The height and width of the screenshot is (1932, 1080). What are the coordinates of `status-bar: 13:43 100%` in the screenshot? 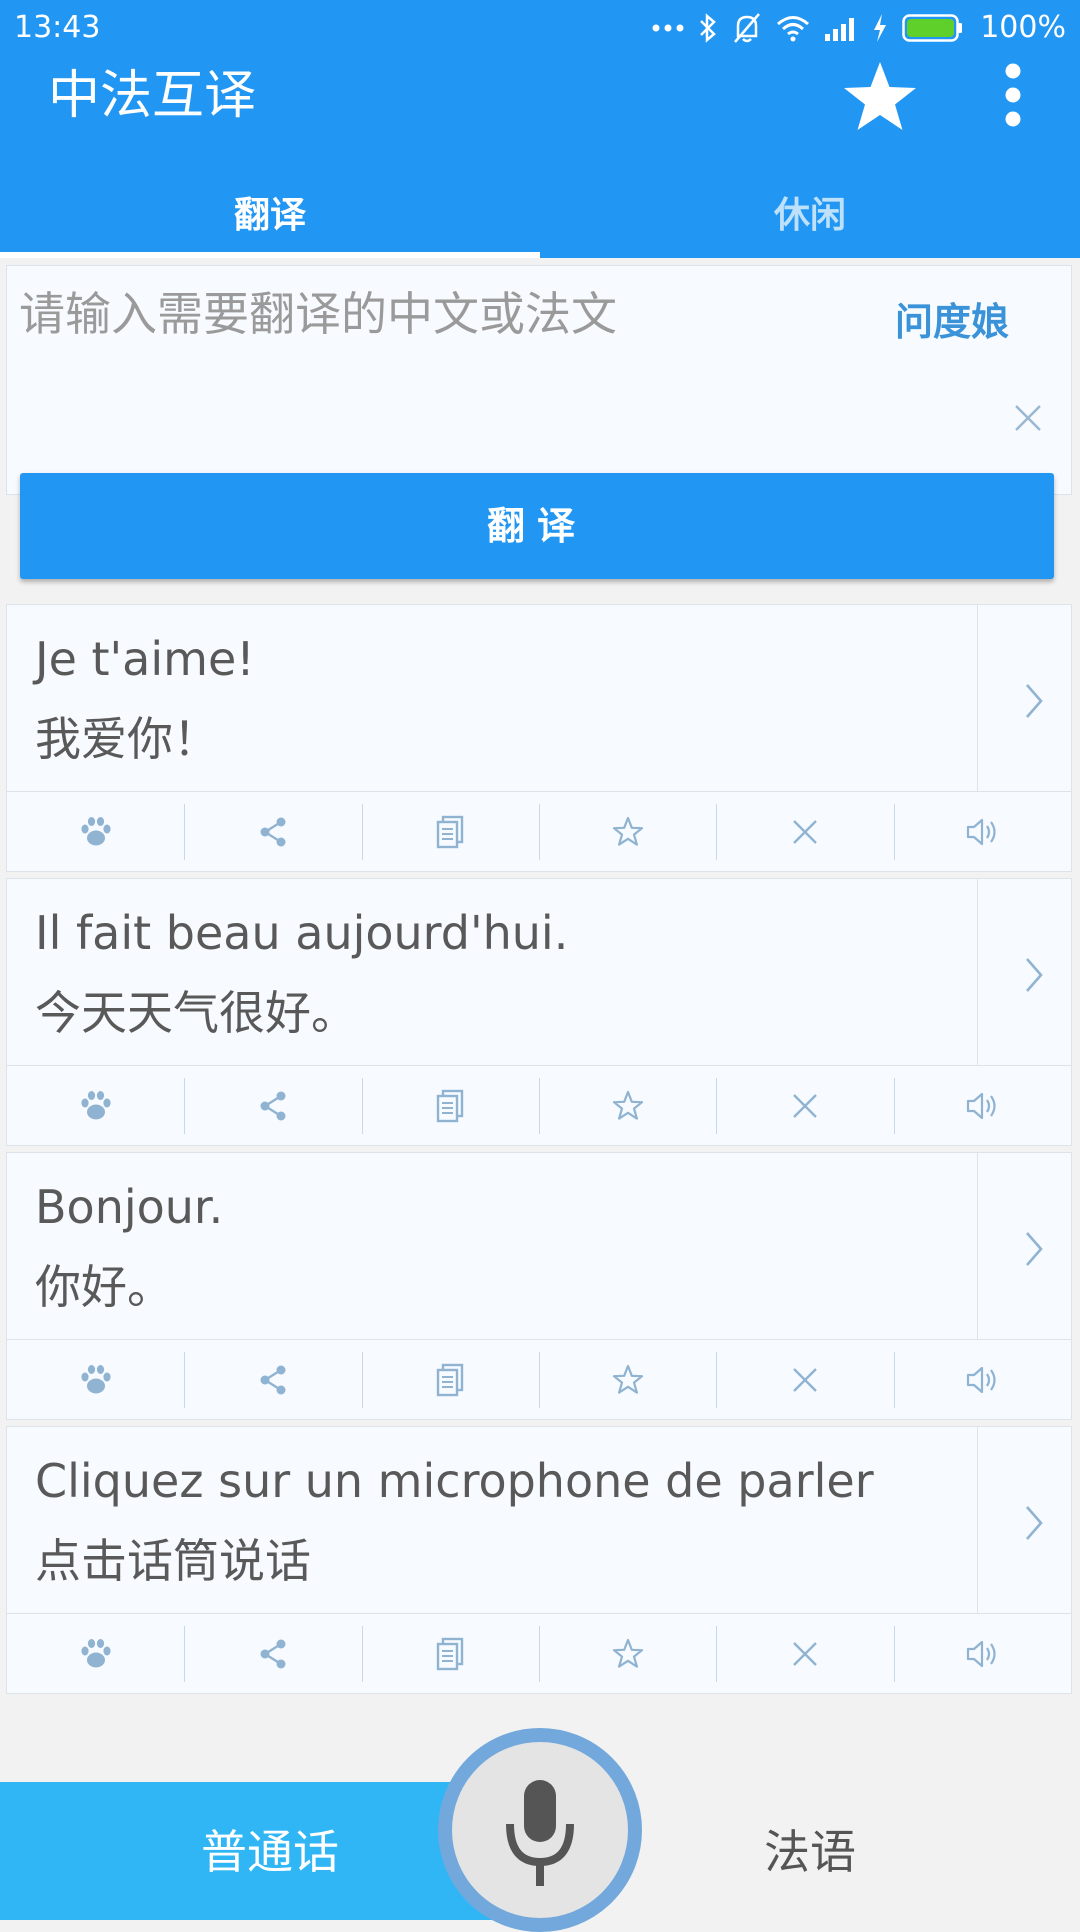 It's located at (540, 28).